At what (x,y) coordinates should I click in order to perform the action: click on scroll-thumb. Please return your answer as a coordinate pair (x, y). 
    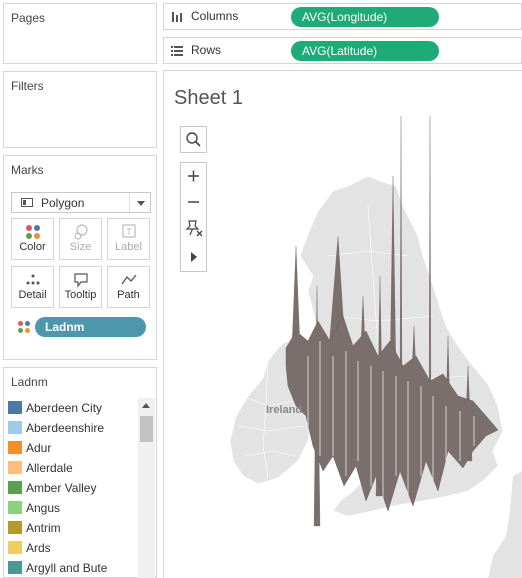
    Looking at the image, I should click on (146, 429).